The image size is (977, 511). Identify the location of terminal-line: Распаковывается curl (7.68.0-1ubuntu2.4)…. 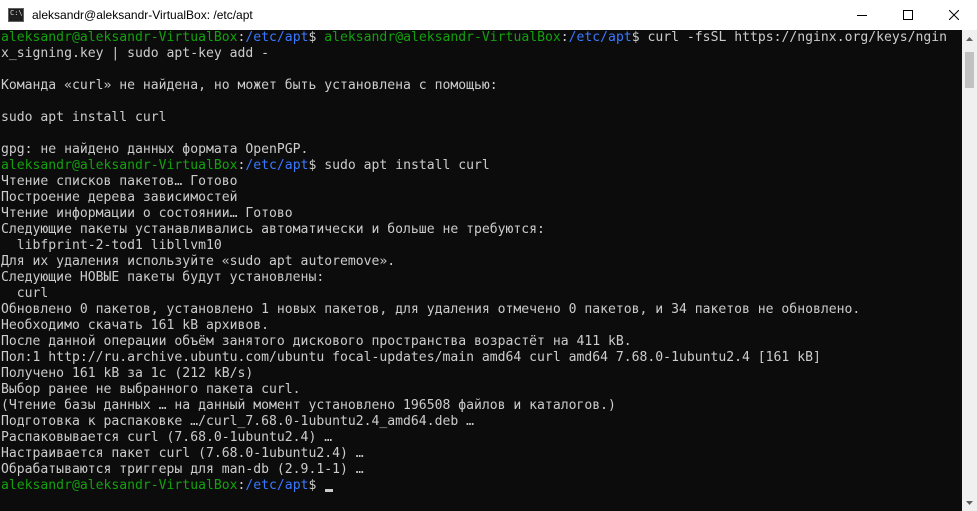
(167, 437).